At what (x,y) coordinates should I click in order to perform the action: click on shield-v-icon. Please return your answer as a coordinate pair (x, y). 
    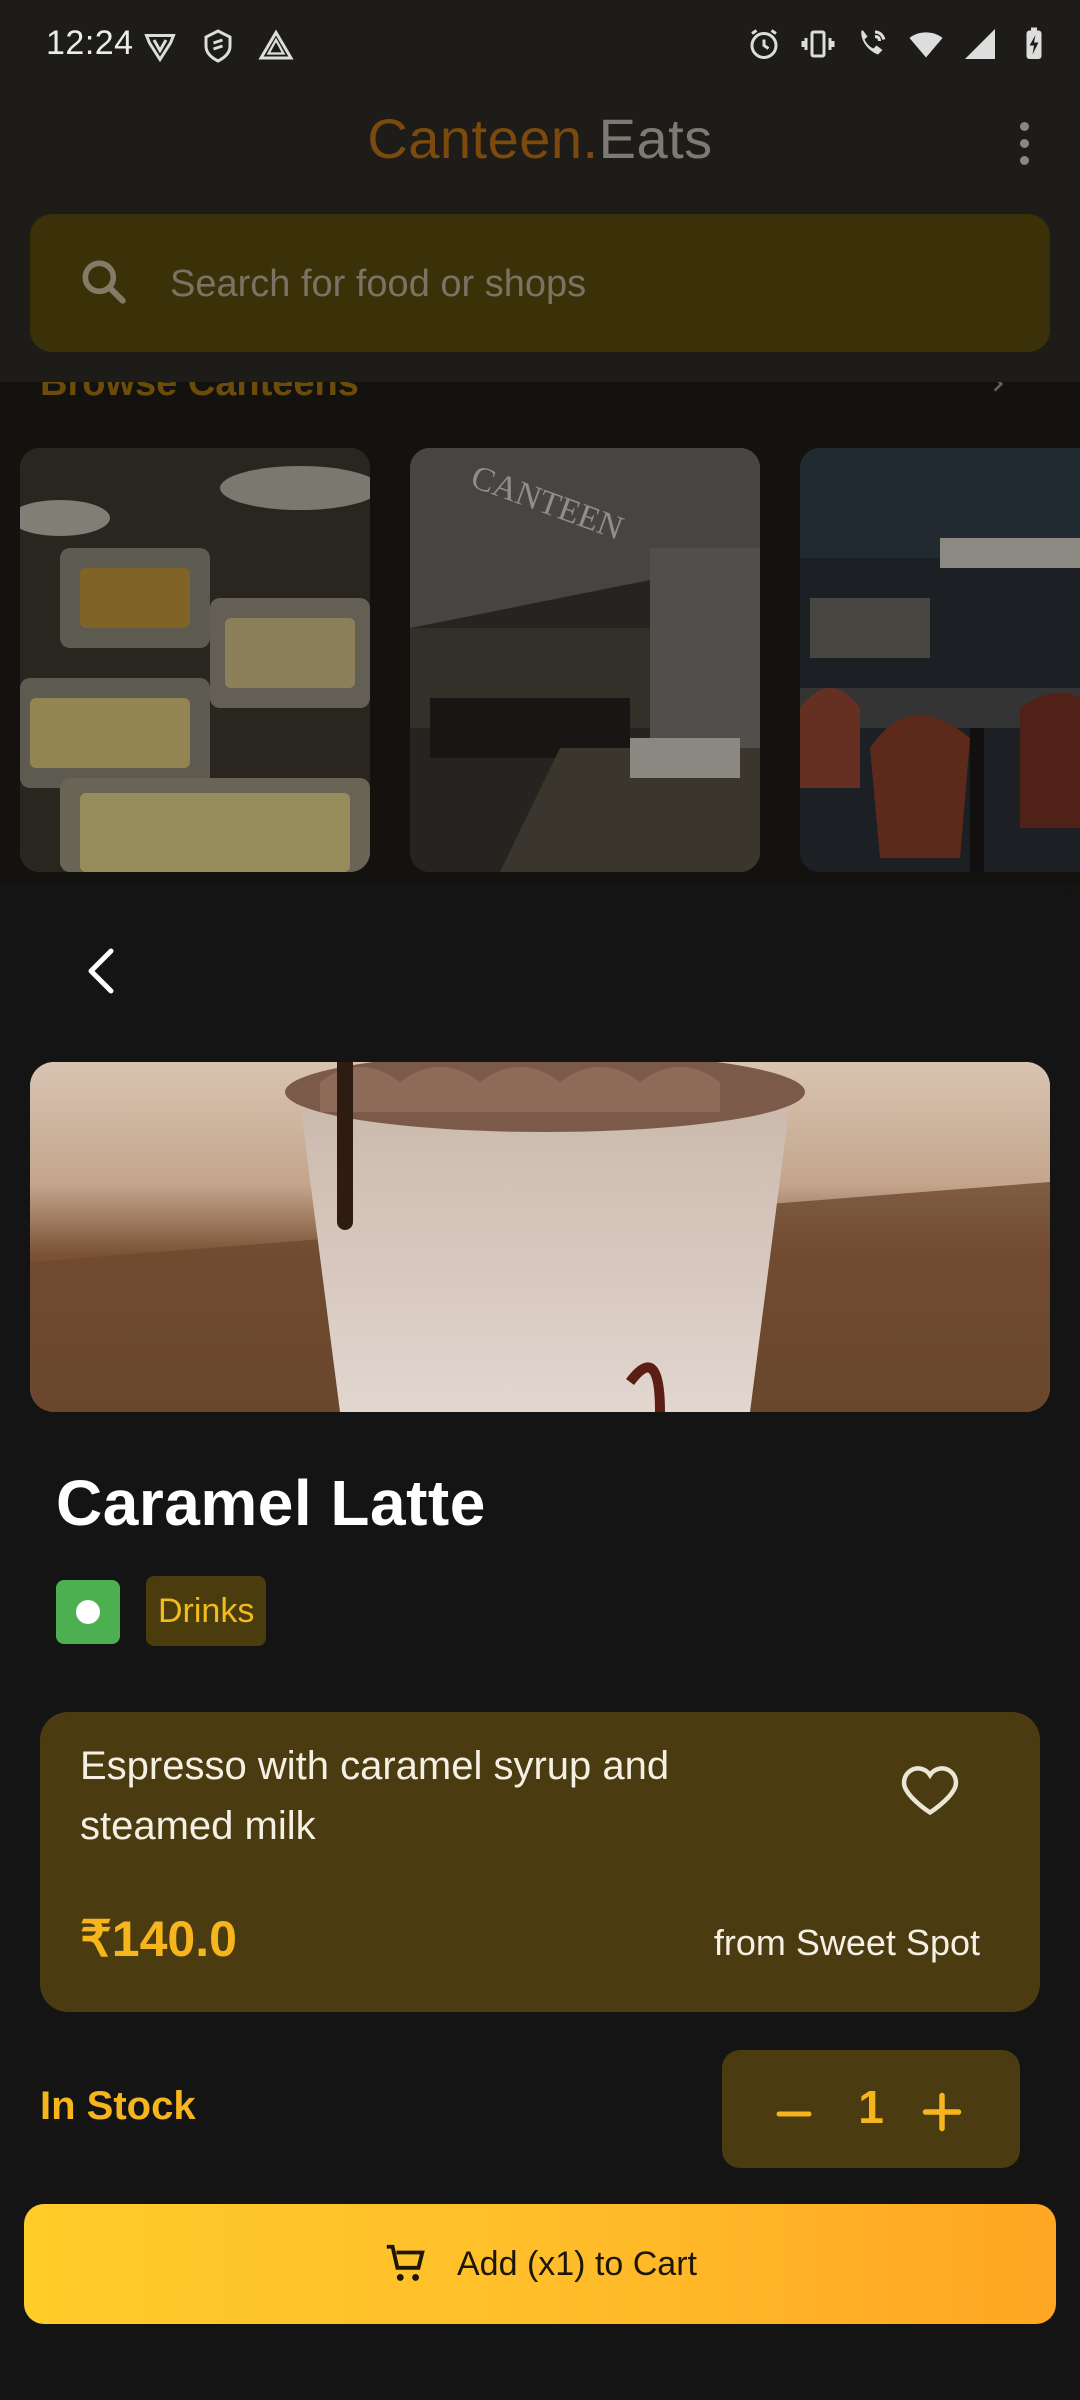
    Looking at the image, I should click on (160, 48).